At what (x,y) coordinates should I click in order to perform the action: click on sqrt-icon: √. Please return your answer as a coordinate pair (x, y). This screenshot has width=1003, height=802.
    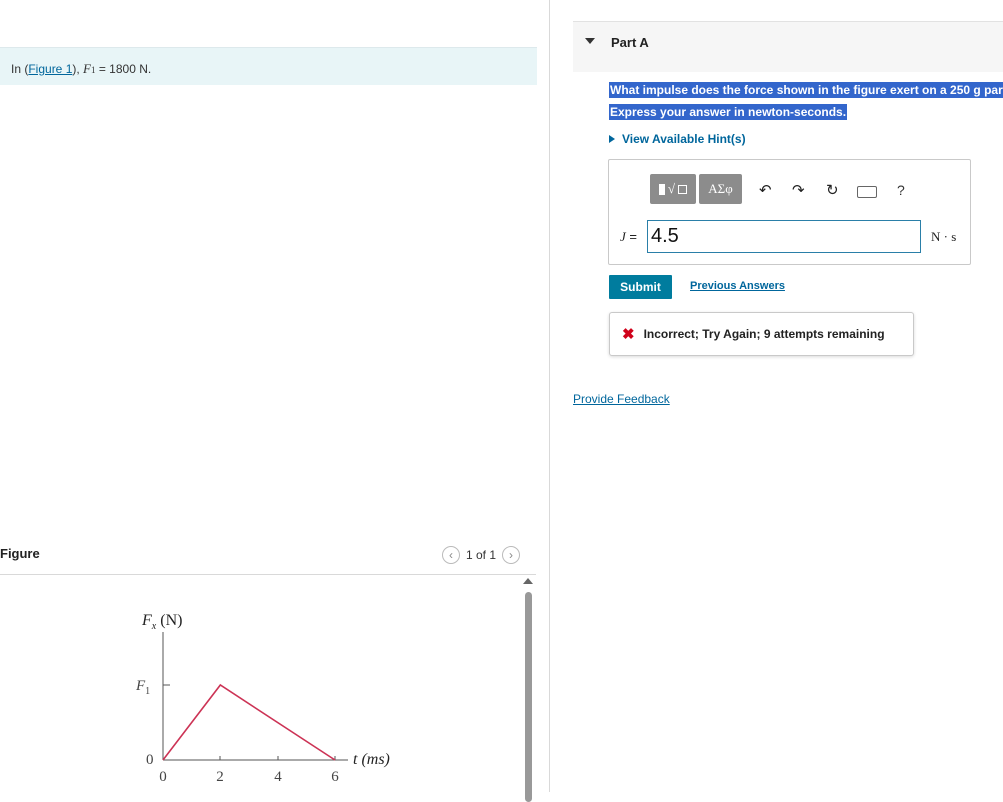
    Looking at the image, I should click on (671, 188).